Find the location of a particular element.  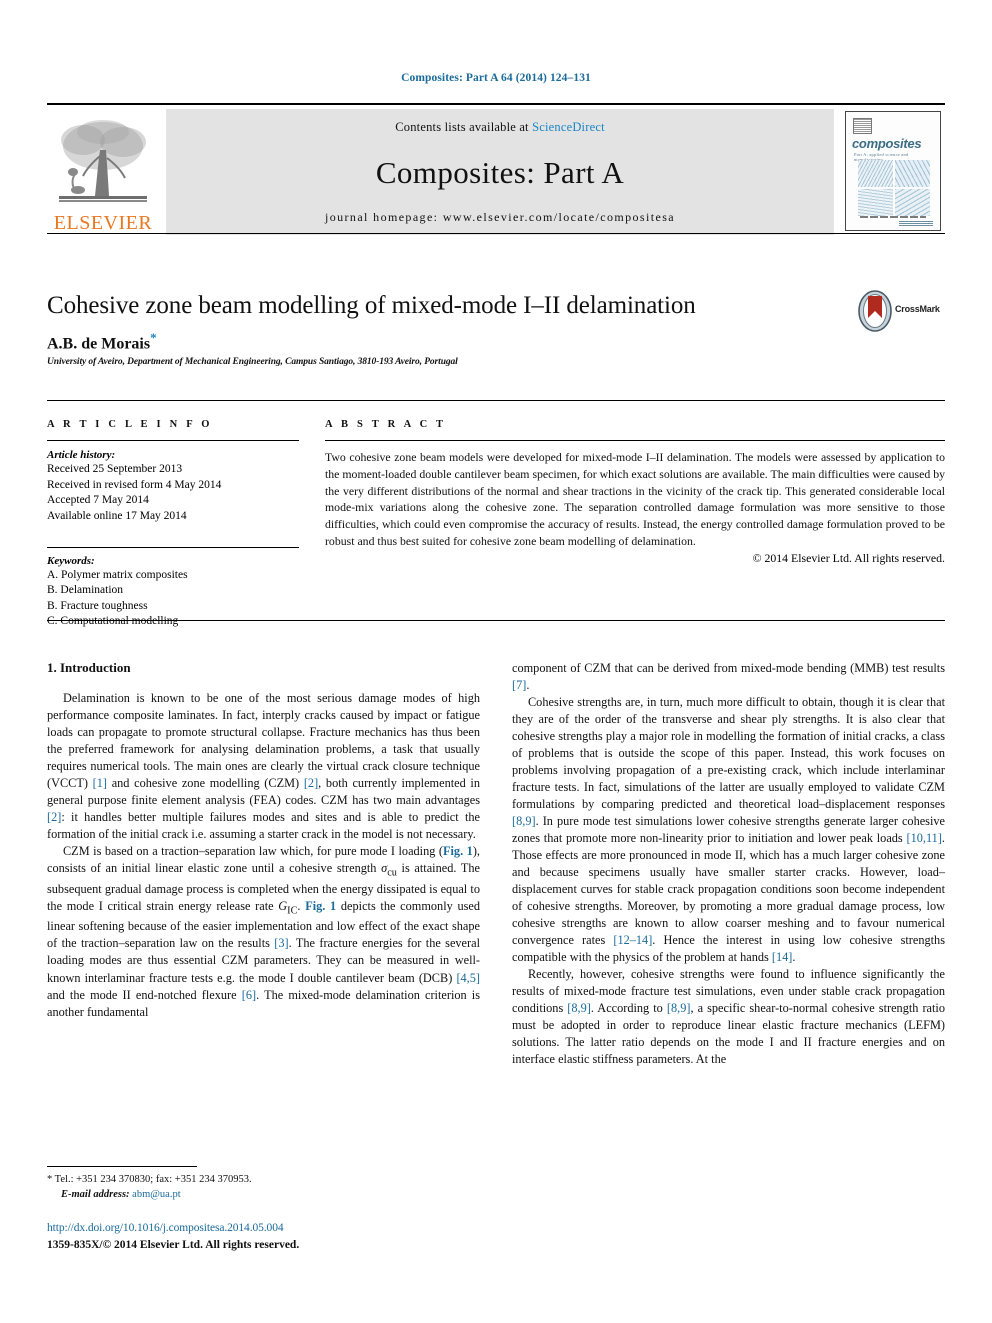

section-heading-introduction: 1. Introduction is located at coordinates (89, 667).